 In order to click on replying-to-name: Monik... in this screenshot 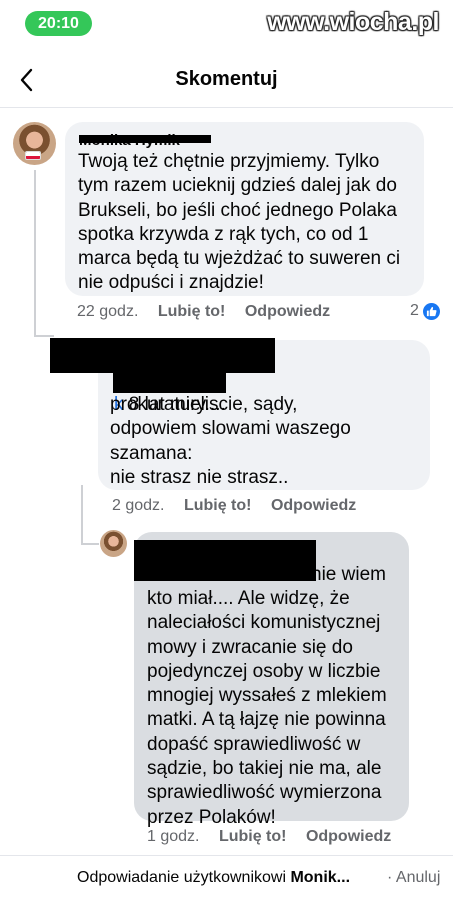, I will do `click(320, 877)`.